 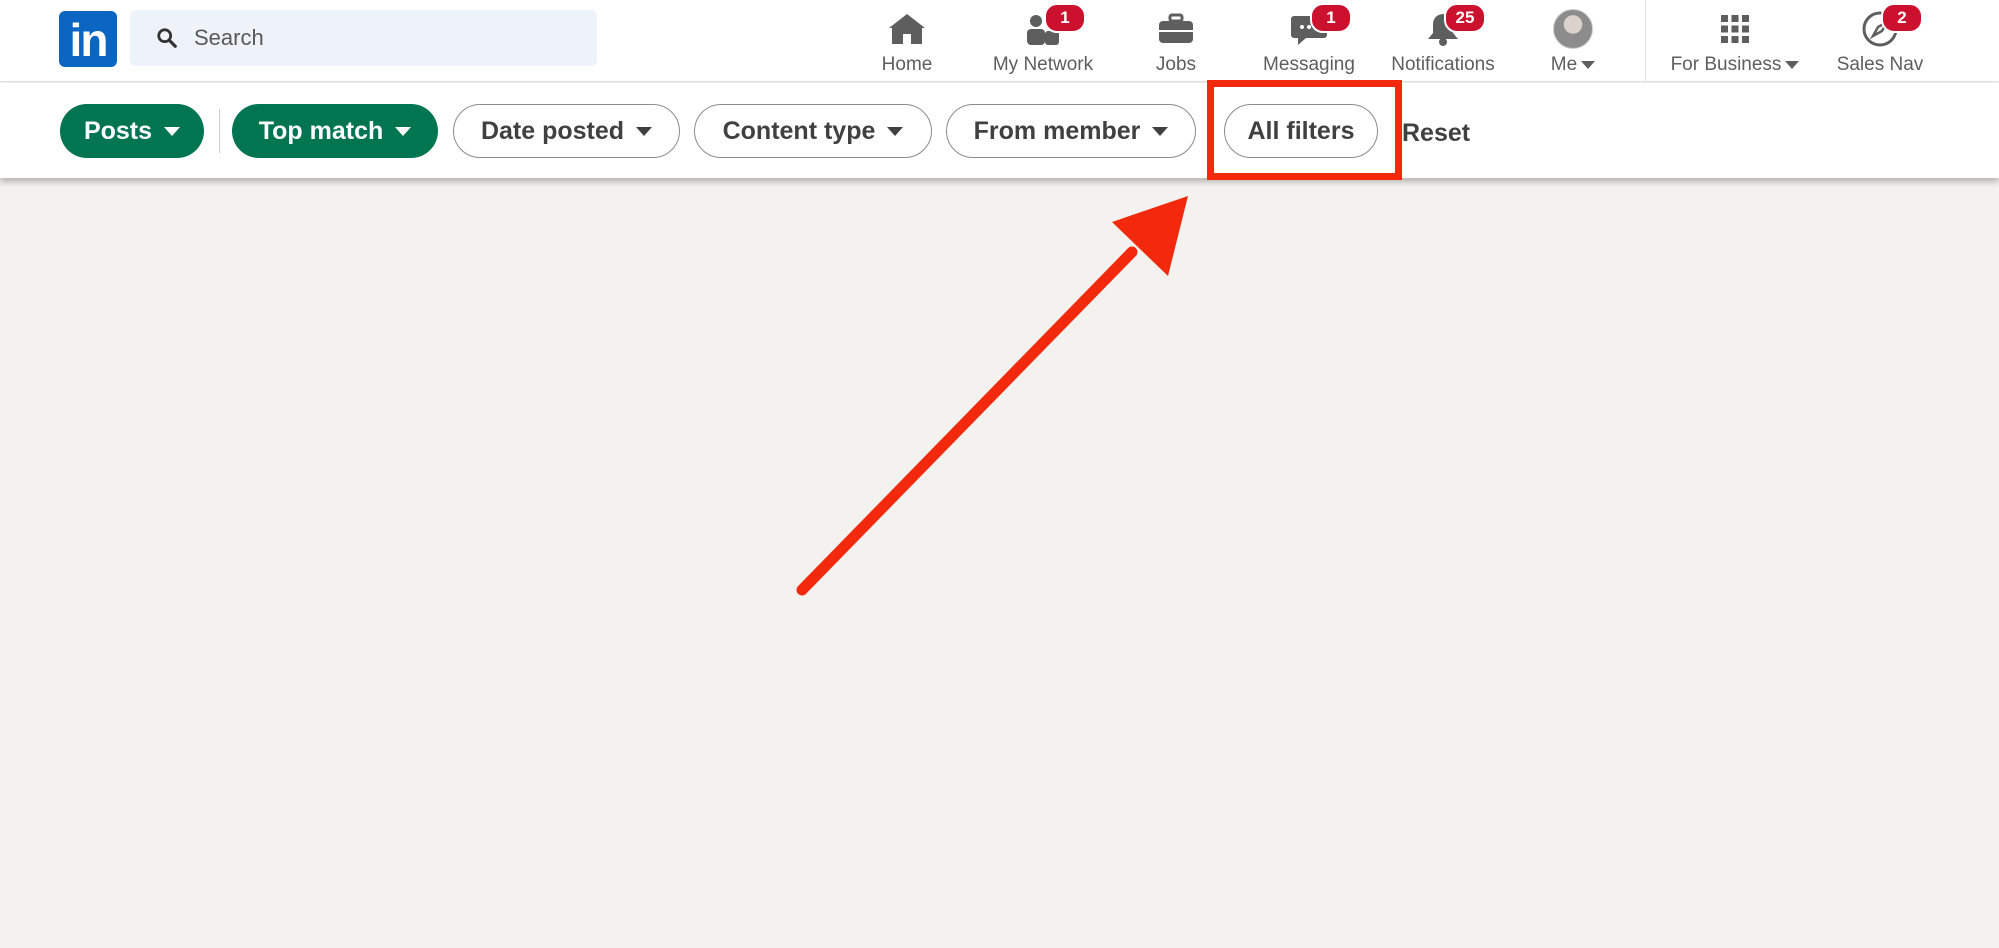 What do you see at coordinates (384, 38) in the screenshot?
I see `search-input` at bounding box center [384, 38].